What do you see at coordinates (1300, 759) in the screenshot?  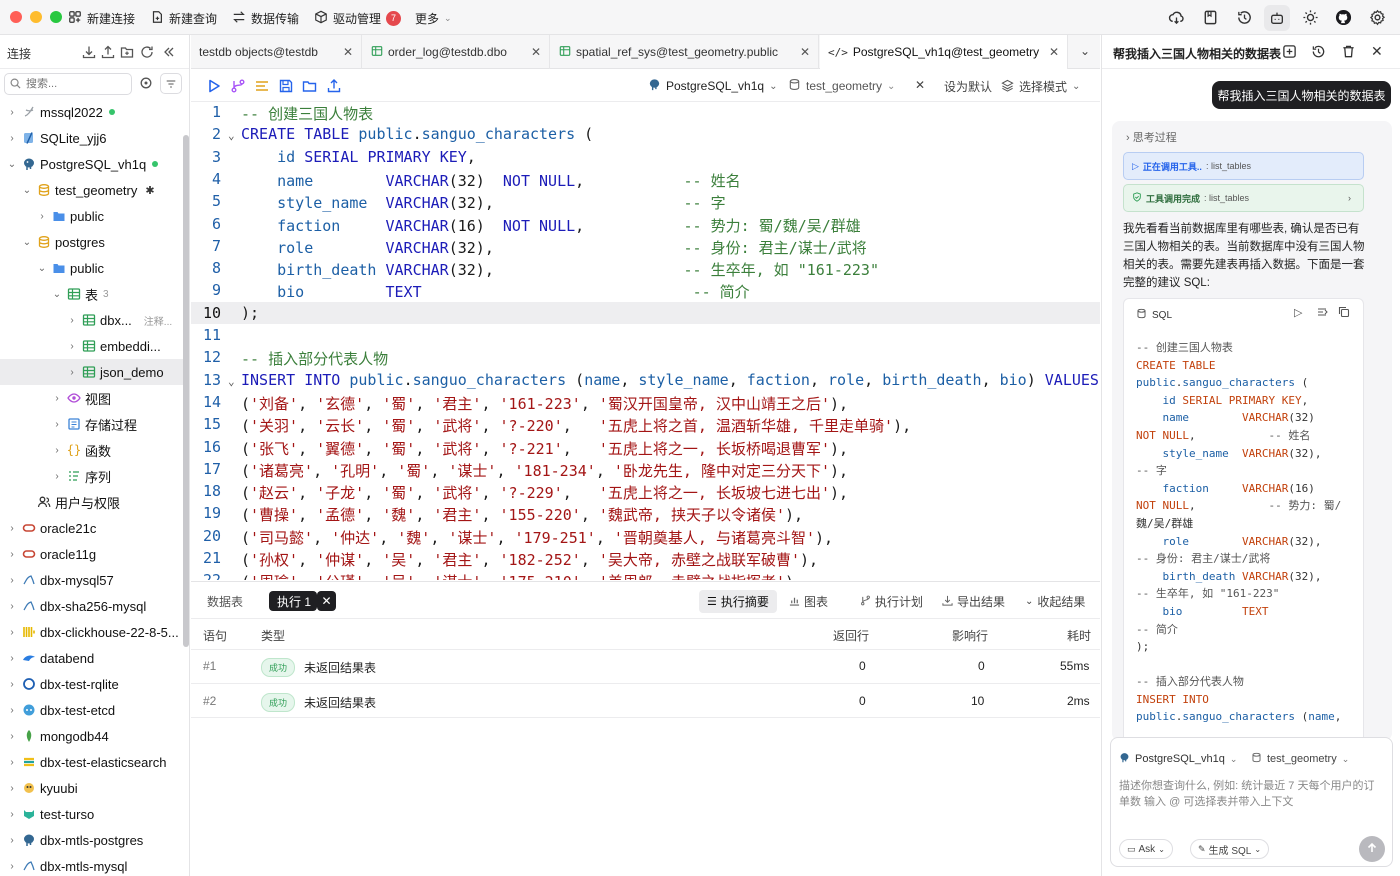 I see `input-database-selector: test_geometry ⌄` at bounding box center [1300, 759].